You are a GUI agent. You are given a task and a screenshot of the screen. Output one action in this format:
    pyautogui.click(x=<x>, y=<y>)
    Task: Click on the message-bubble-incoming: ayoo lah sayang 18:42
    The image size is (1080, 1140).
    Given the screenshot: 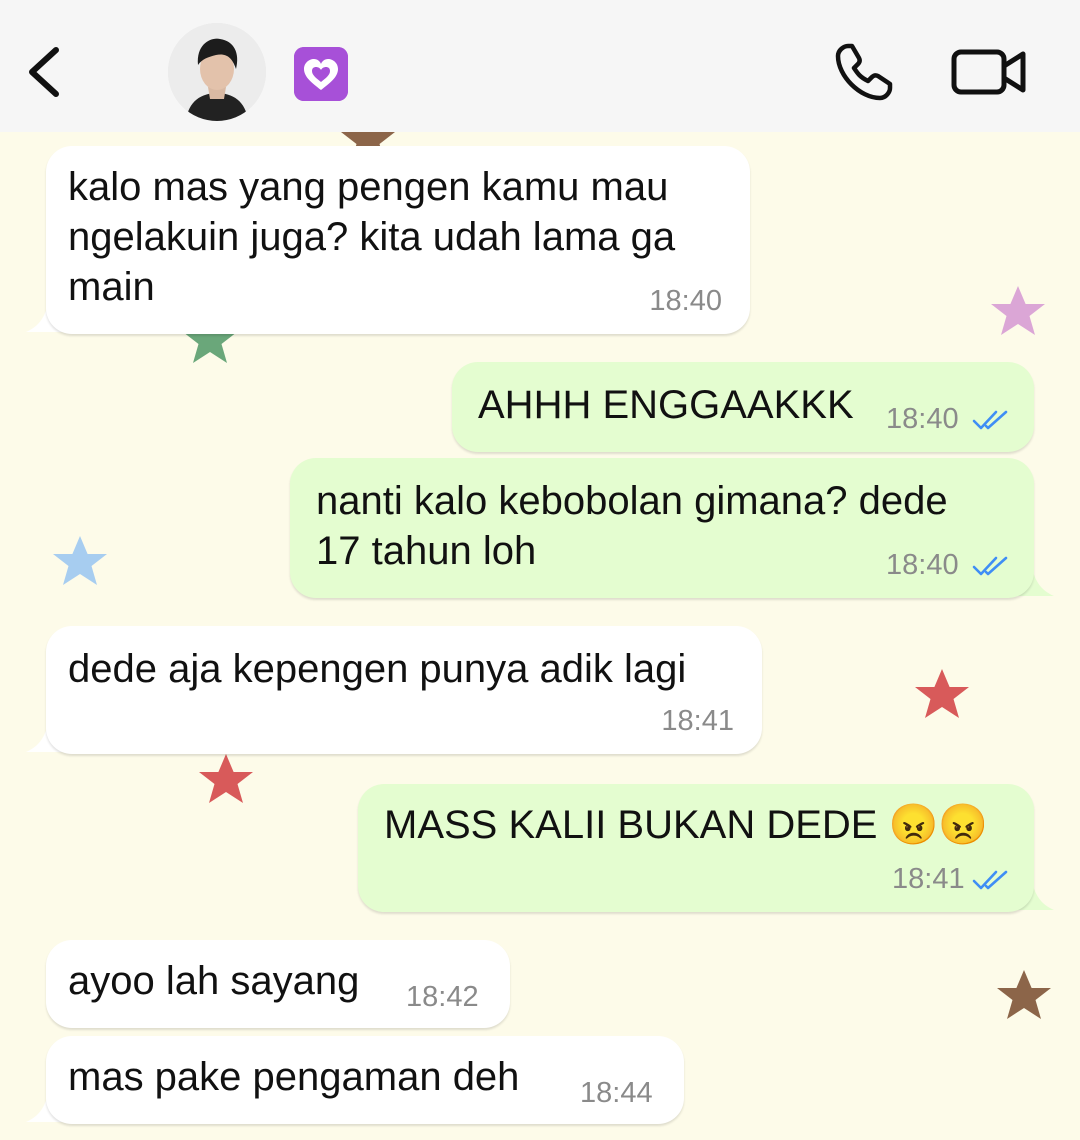 What is the action you would take?
    pyautogui.click(x=278, y=984)
    